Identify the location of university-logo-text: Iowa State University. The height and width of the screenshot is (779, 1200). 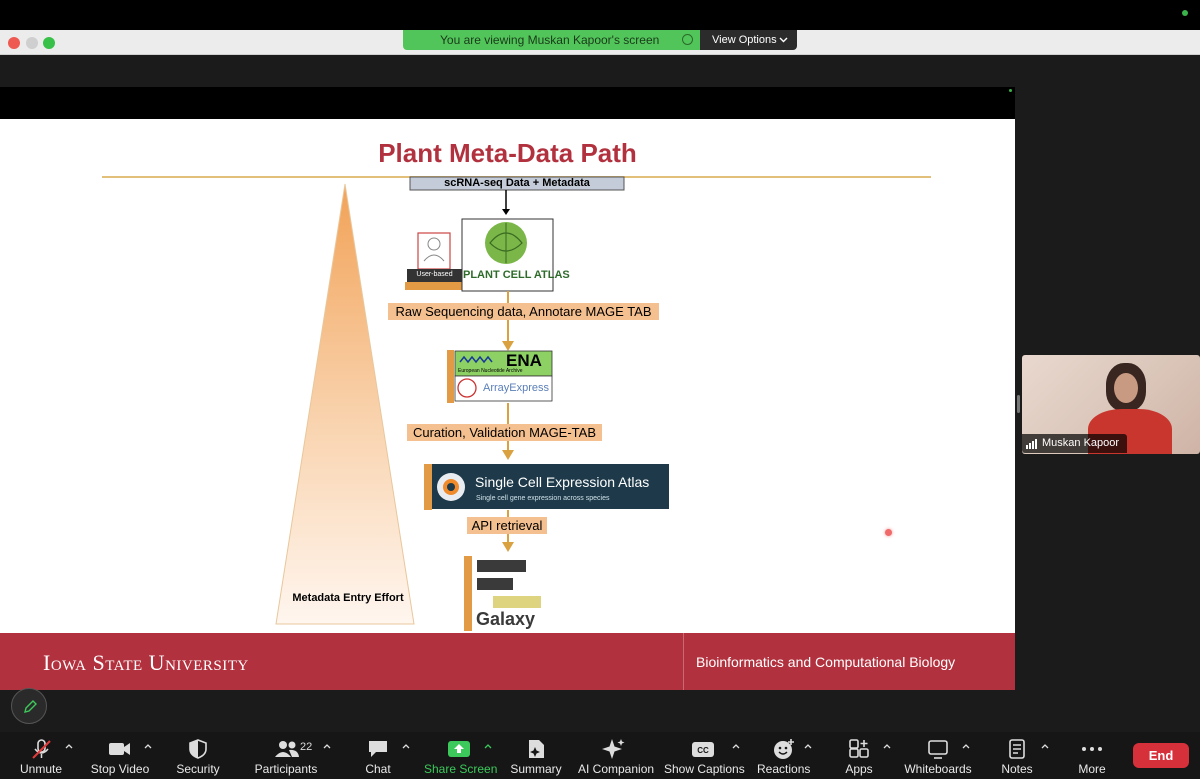
(146, 662).